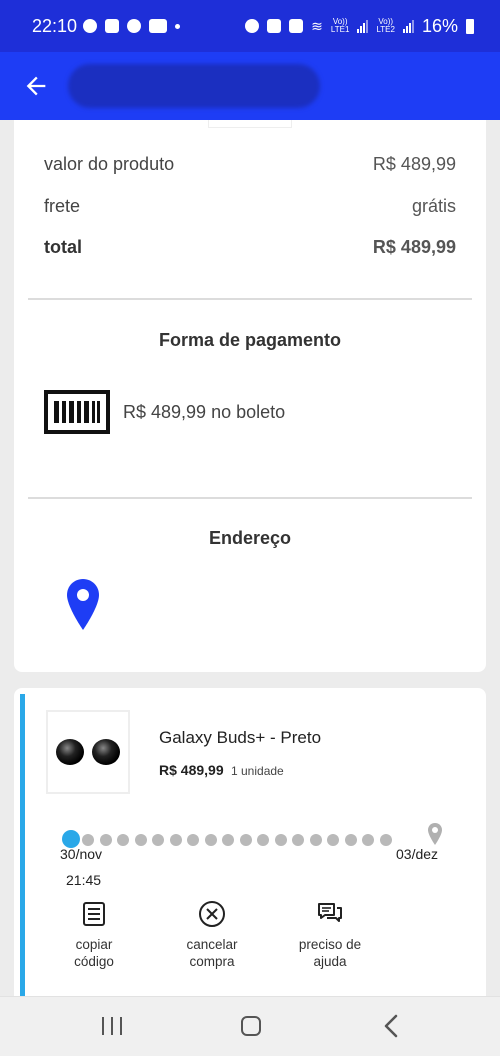 The height and width of the screenshot is (1056, 500). Describe the element at coordinates (81, 854) in the screenshot. I see `start-date: 30/nov` at that location.